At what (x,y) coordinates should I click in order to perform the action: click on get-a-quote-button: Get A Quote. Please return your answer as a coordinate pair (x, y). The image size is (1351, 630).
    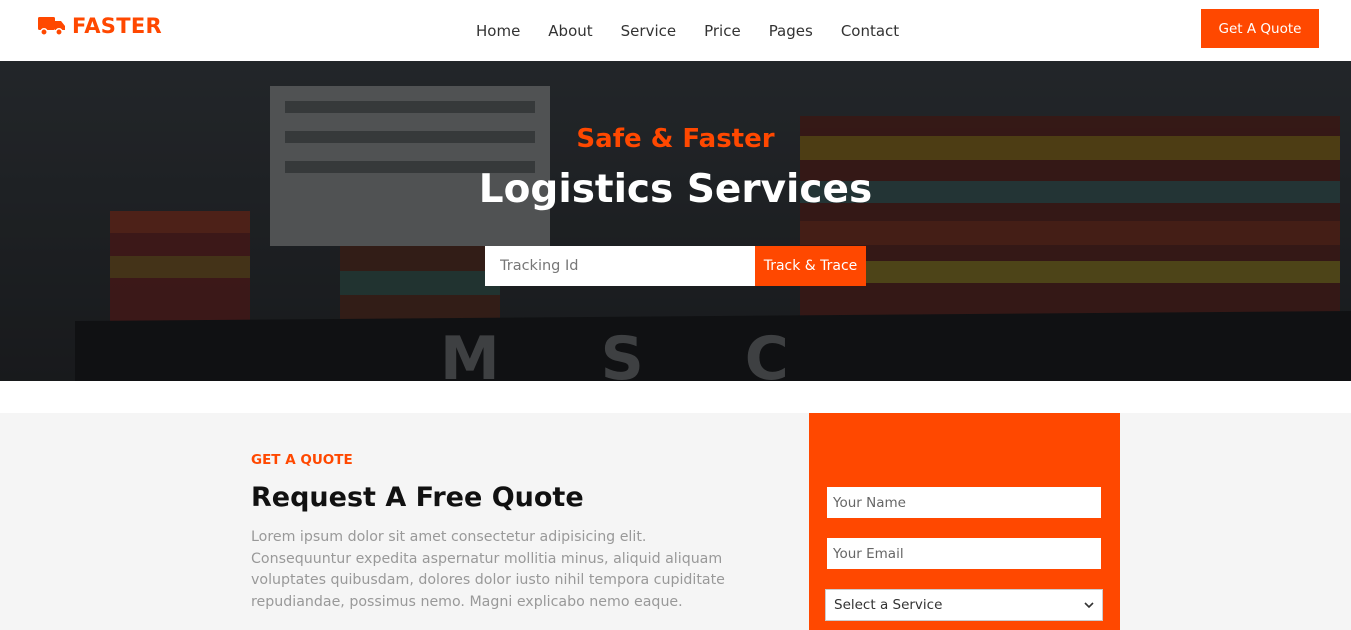
    Looking at the image, I should click on (1260, 28).